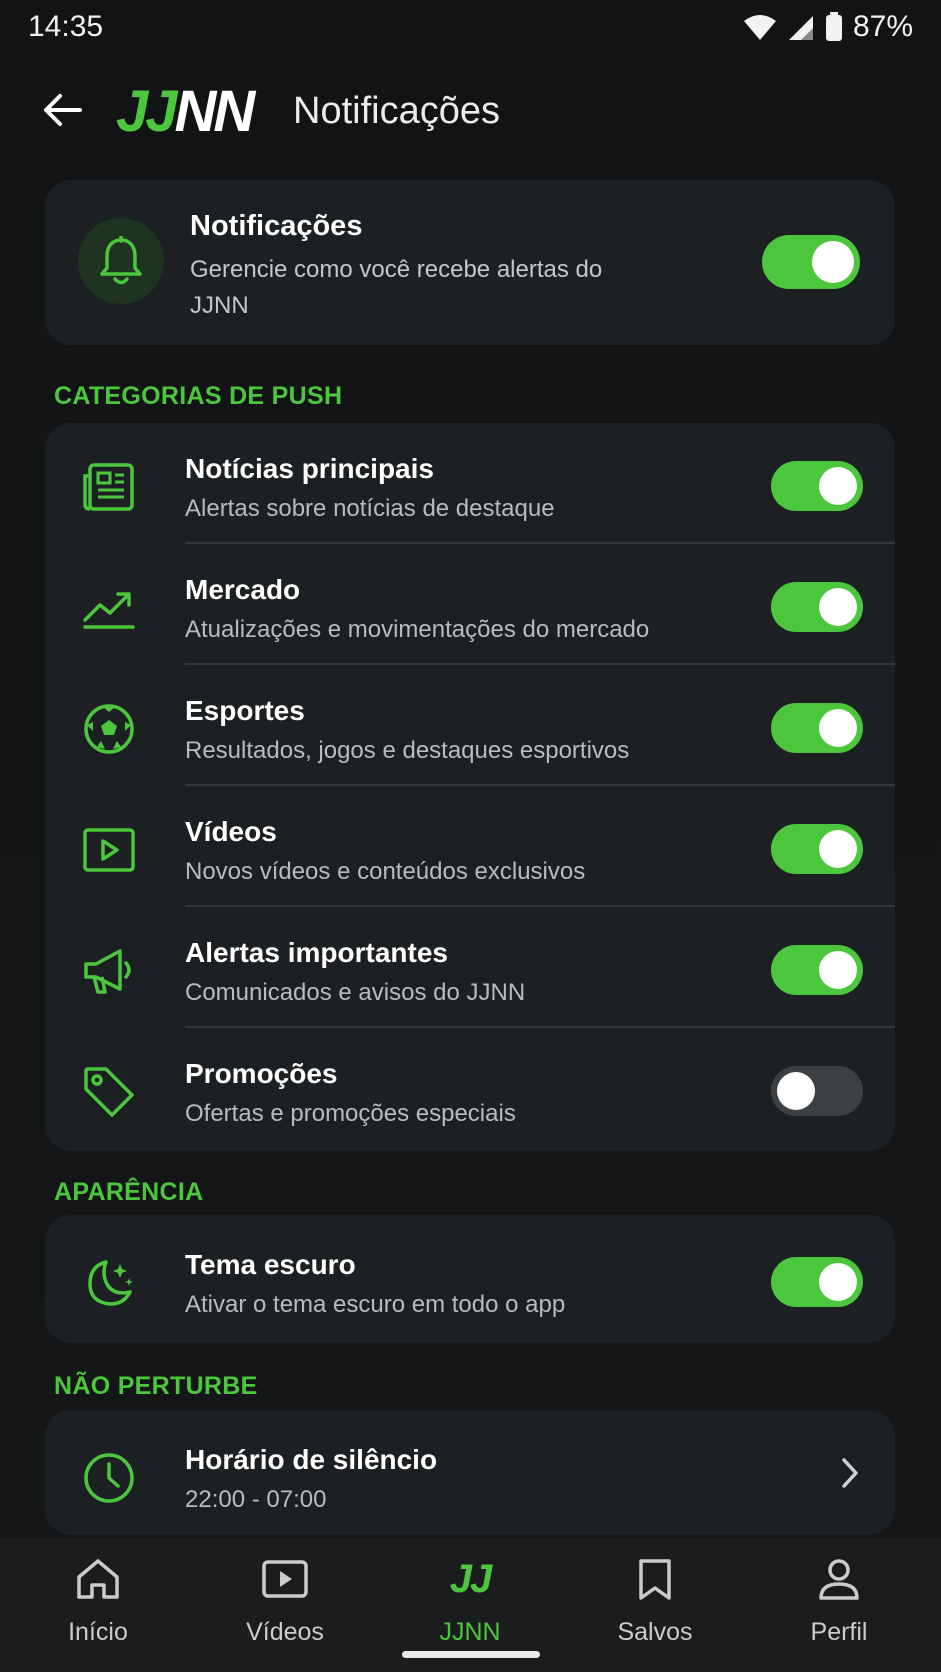  I want to click on megaphone-icon, so click(109, 971).